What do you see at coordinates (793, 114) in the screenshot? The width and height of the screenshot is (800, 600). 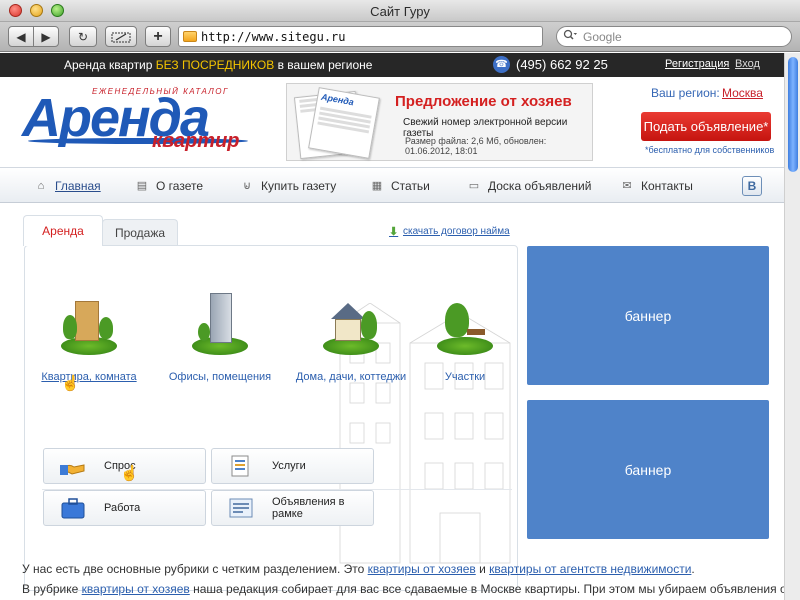 I see `scrollbar-thumb` at bounding box center [793, 114].